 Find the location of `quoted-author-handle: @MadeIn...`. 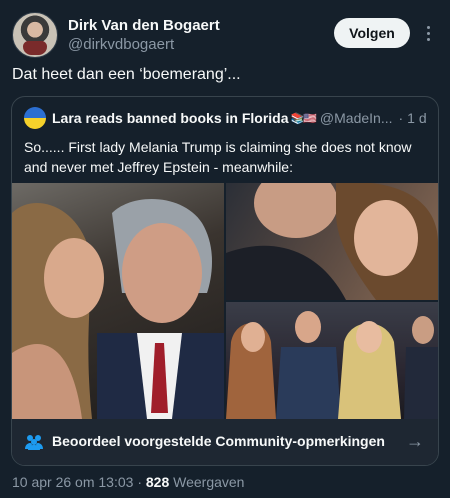

quoted-author-handle: @MadeIn... is located at coordinates (356, 118).